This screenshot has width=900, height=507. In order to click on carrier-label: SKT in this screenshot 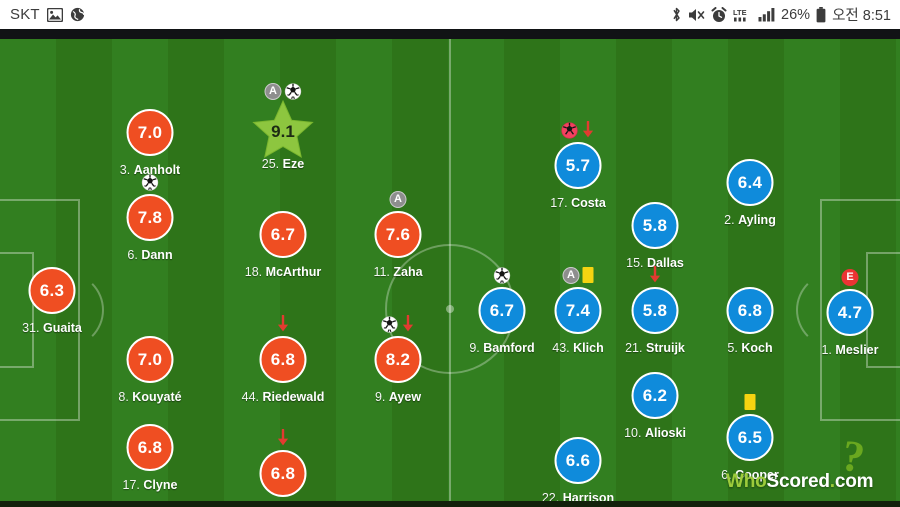, I will do `click(25, 14)`.